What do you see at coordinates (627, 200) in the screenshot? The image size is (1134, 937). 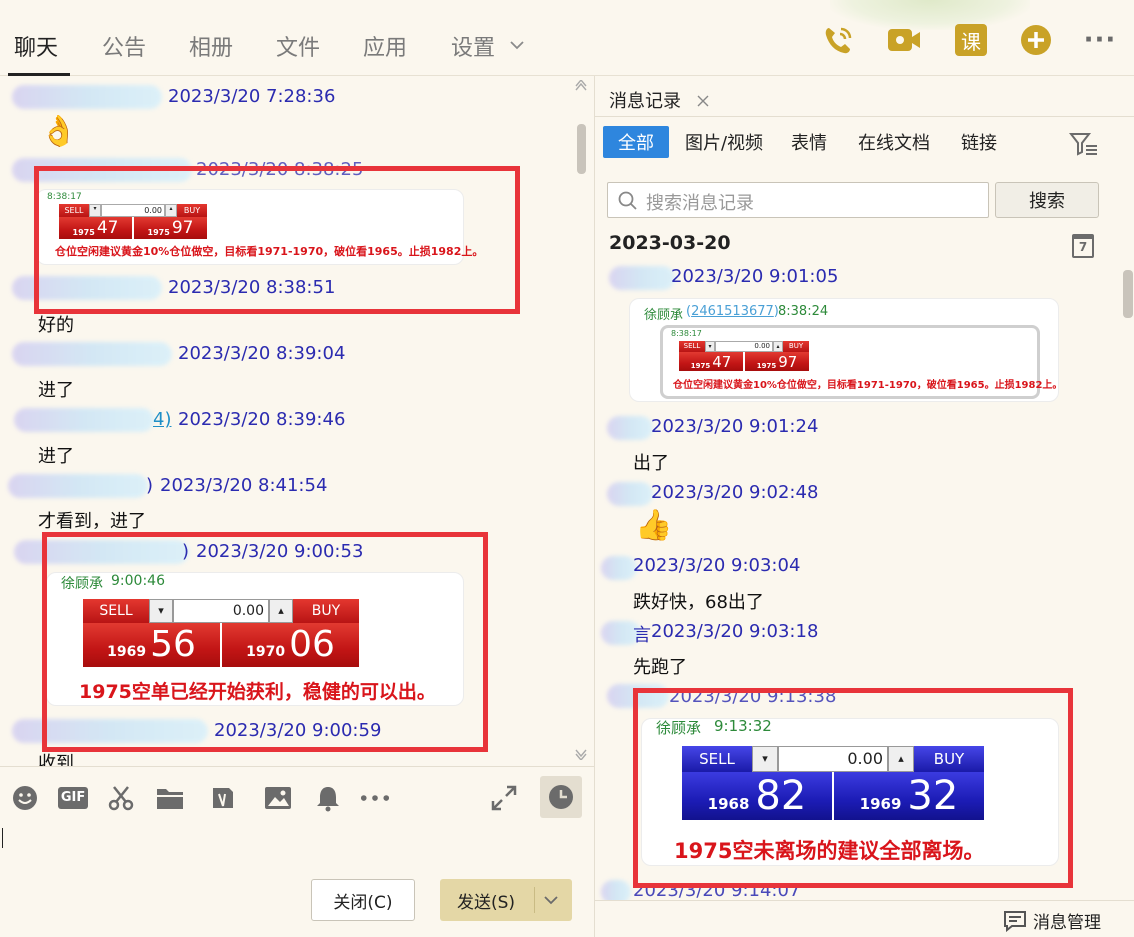 I see `search-icon` at bounding box center [627, 200].